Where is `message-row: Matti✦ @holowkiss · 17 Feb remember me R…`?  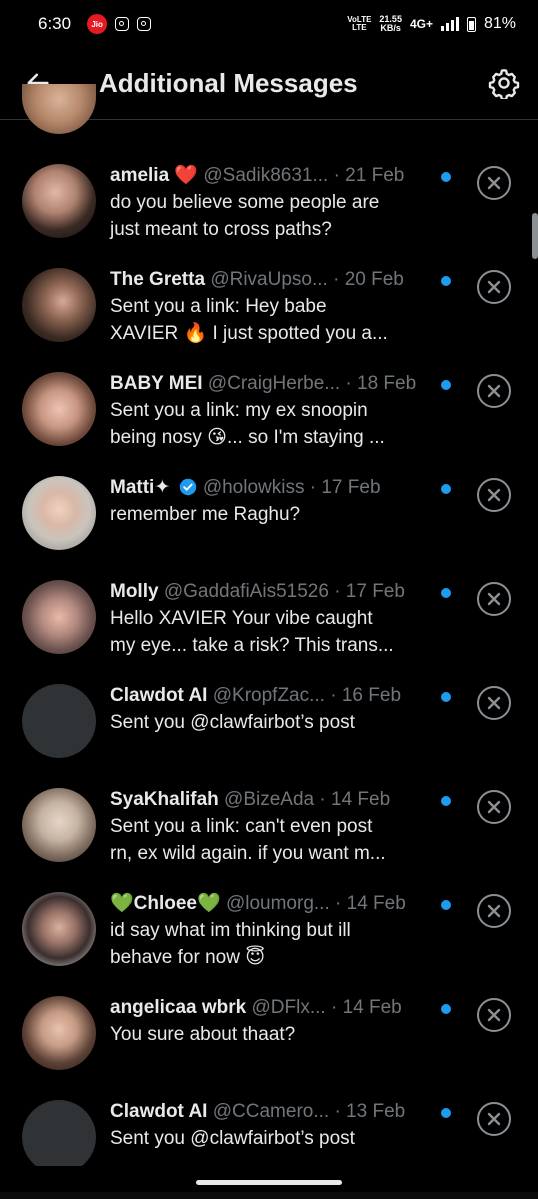
message-row: Matti✦ @holowkiss · 17 Feb remember me R… is located at coordinates (269, 491).